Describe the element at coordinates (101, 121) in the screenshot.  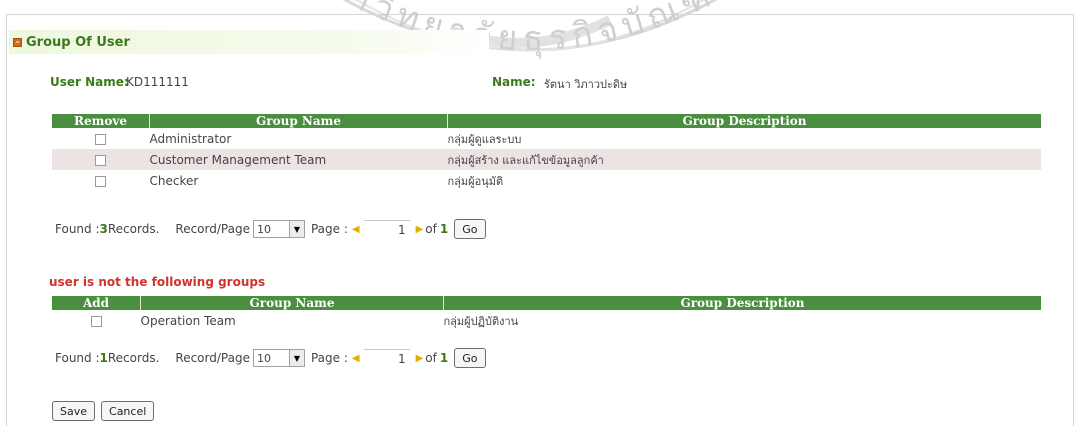
I see `column-header-remove: Remove` at that location.